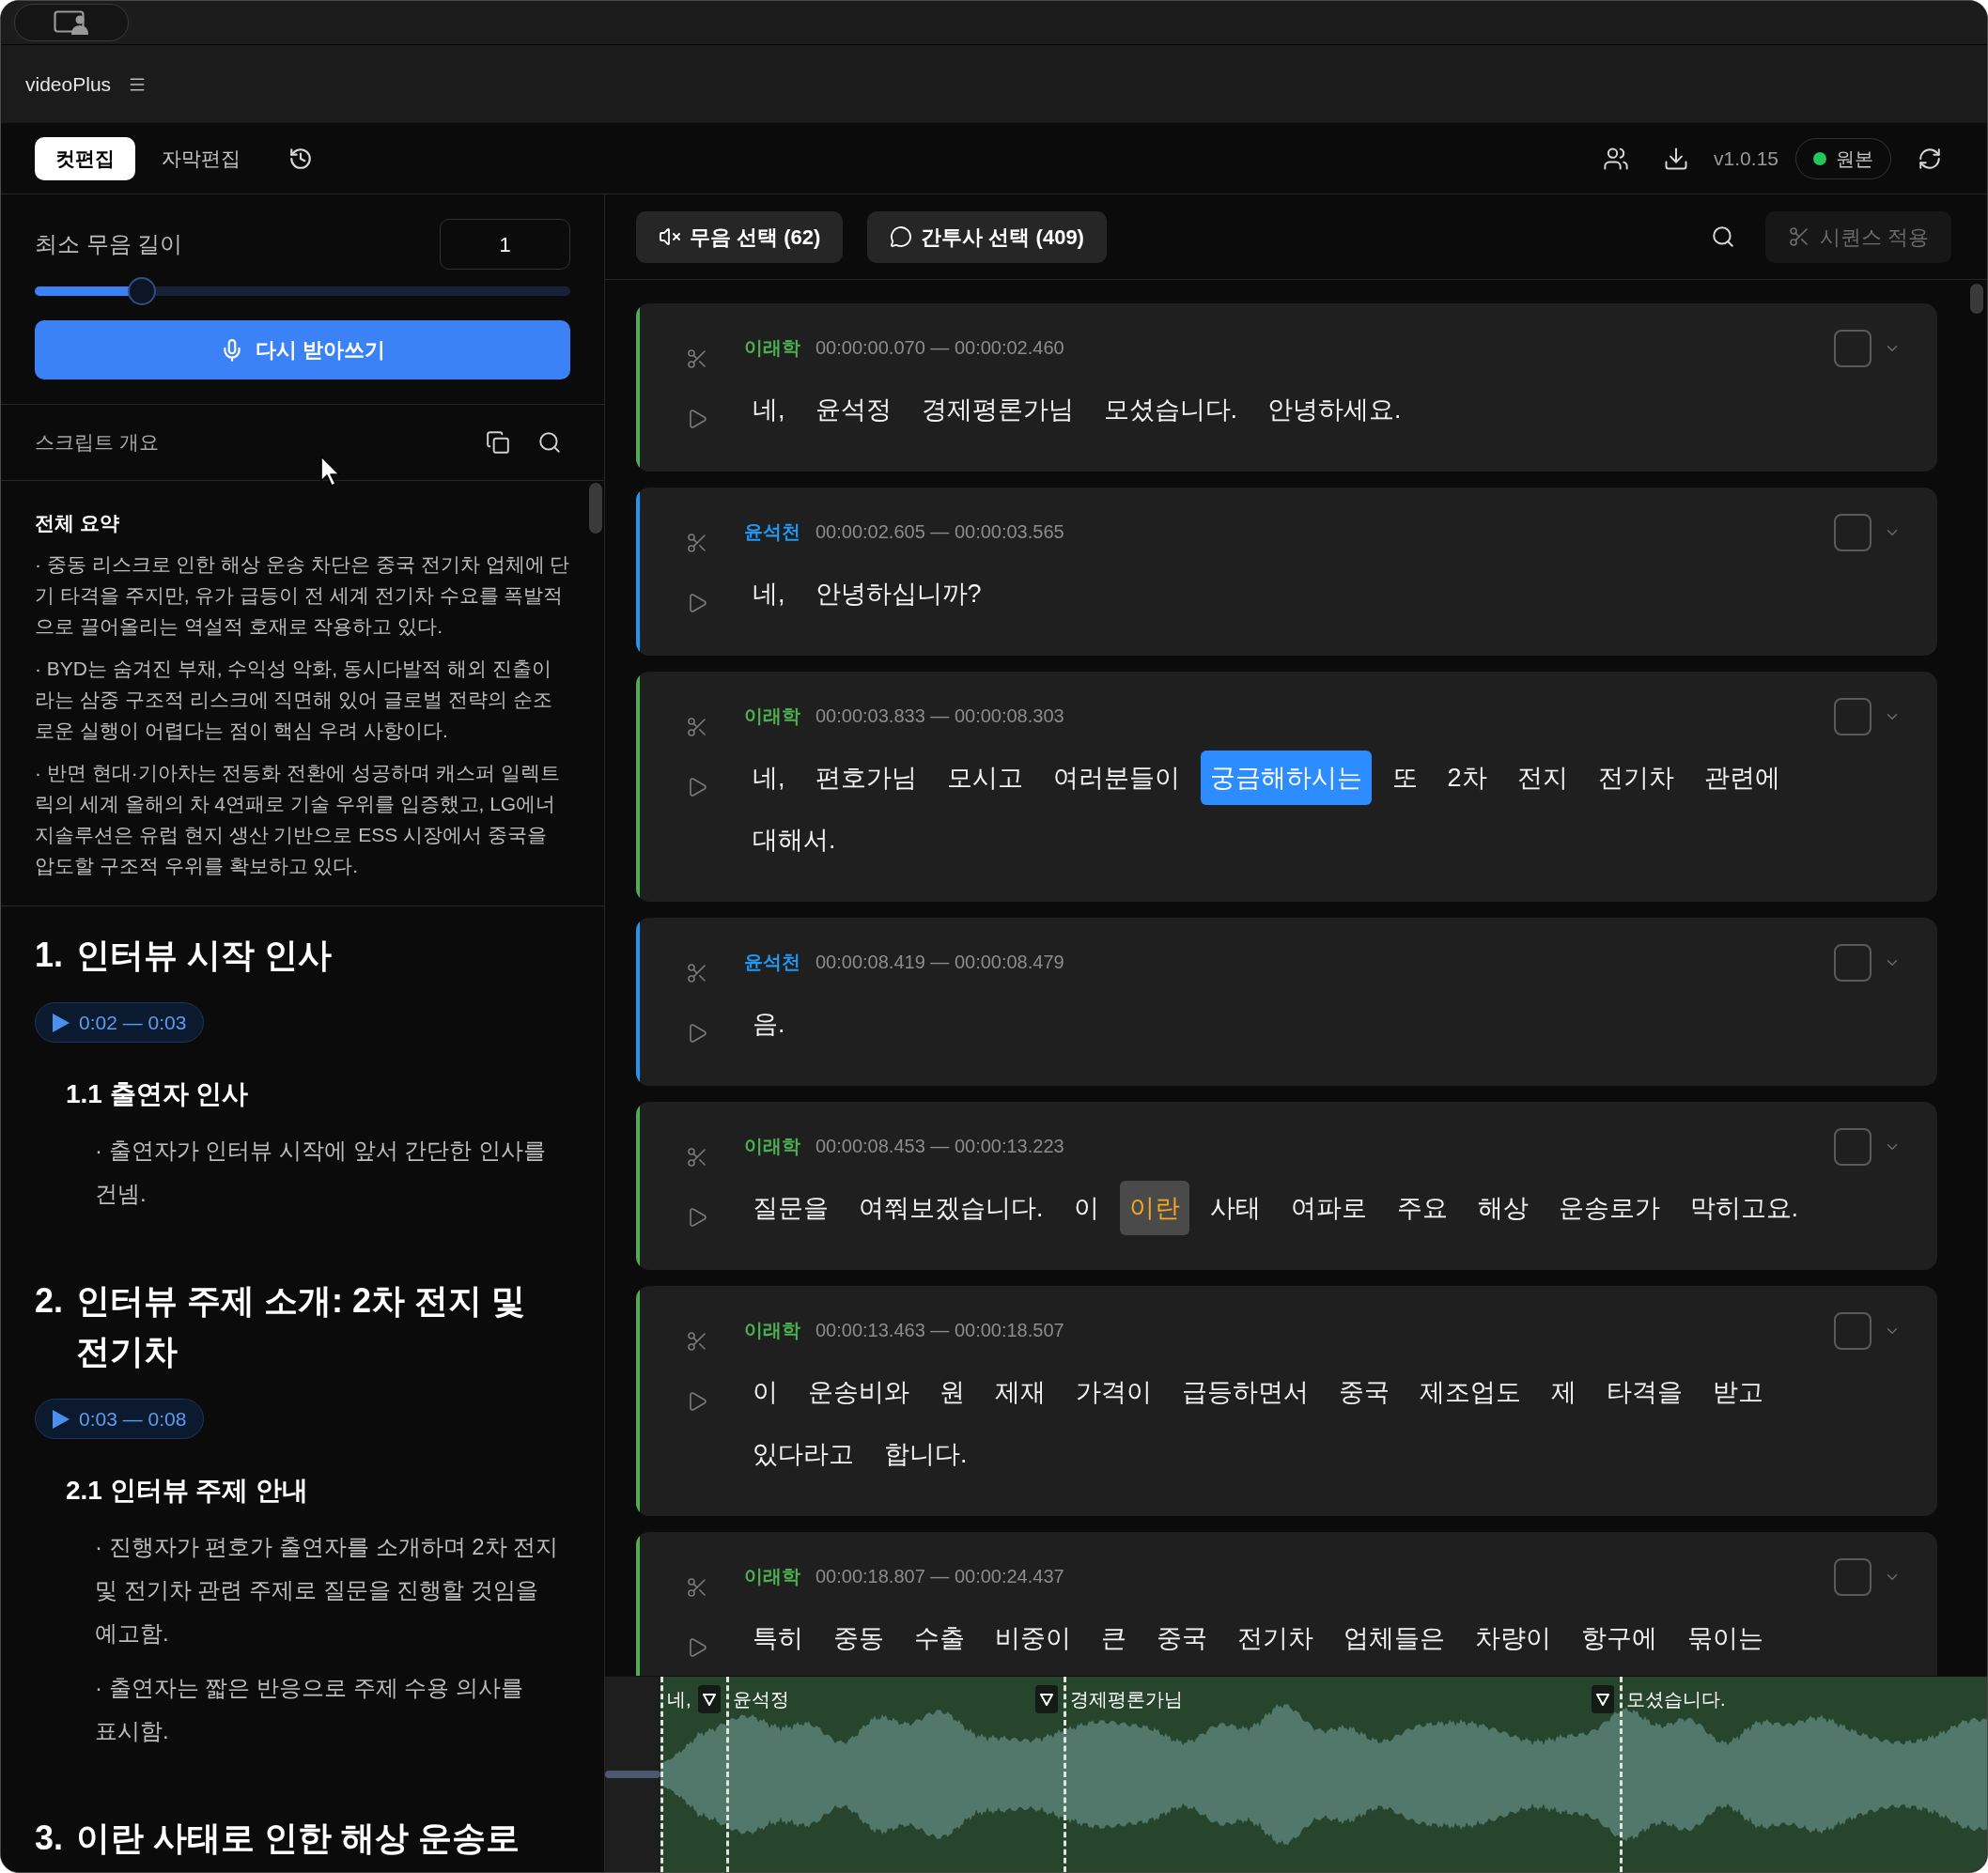 This screenshot has height=1873, width=1988. I want to click on transcript-word: 여파로, so click(1328, 1208).